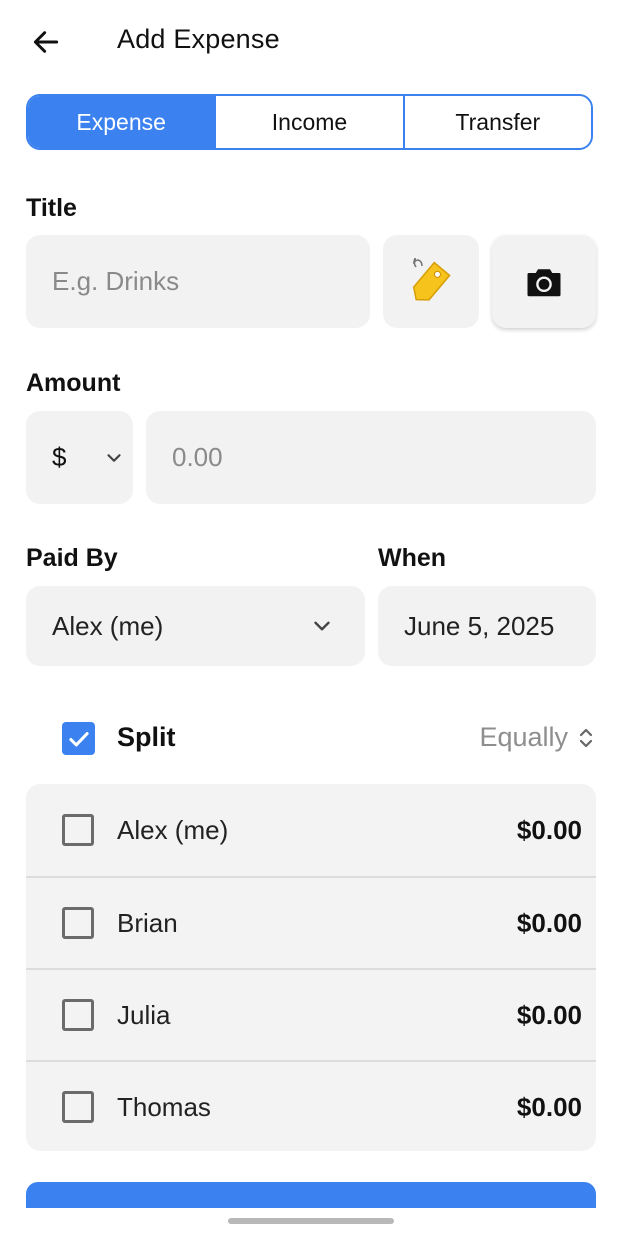 The image size is (622, 1234). I want to click on member-row: Thomas $0.00, so click(311, 1105).